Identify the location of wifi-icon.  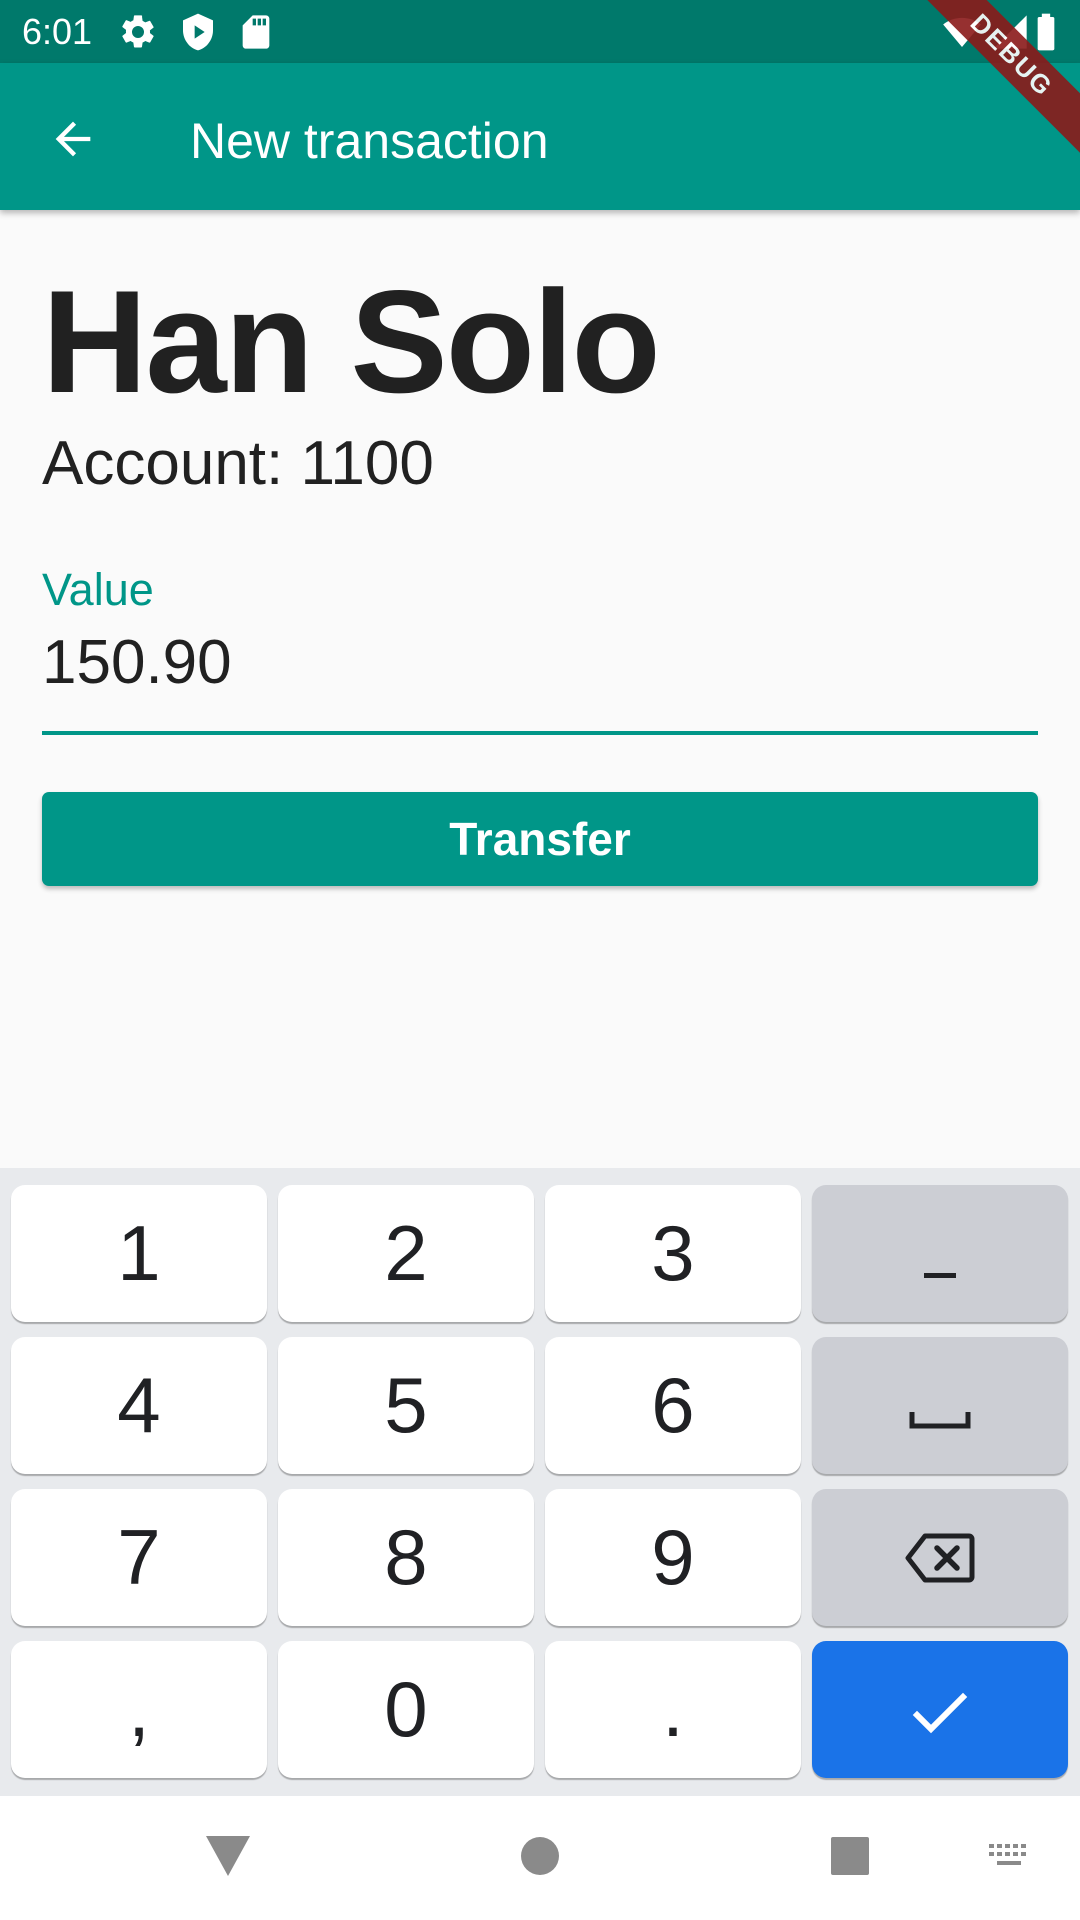
(962, 32).